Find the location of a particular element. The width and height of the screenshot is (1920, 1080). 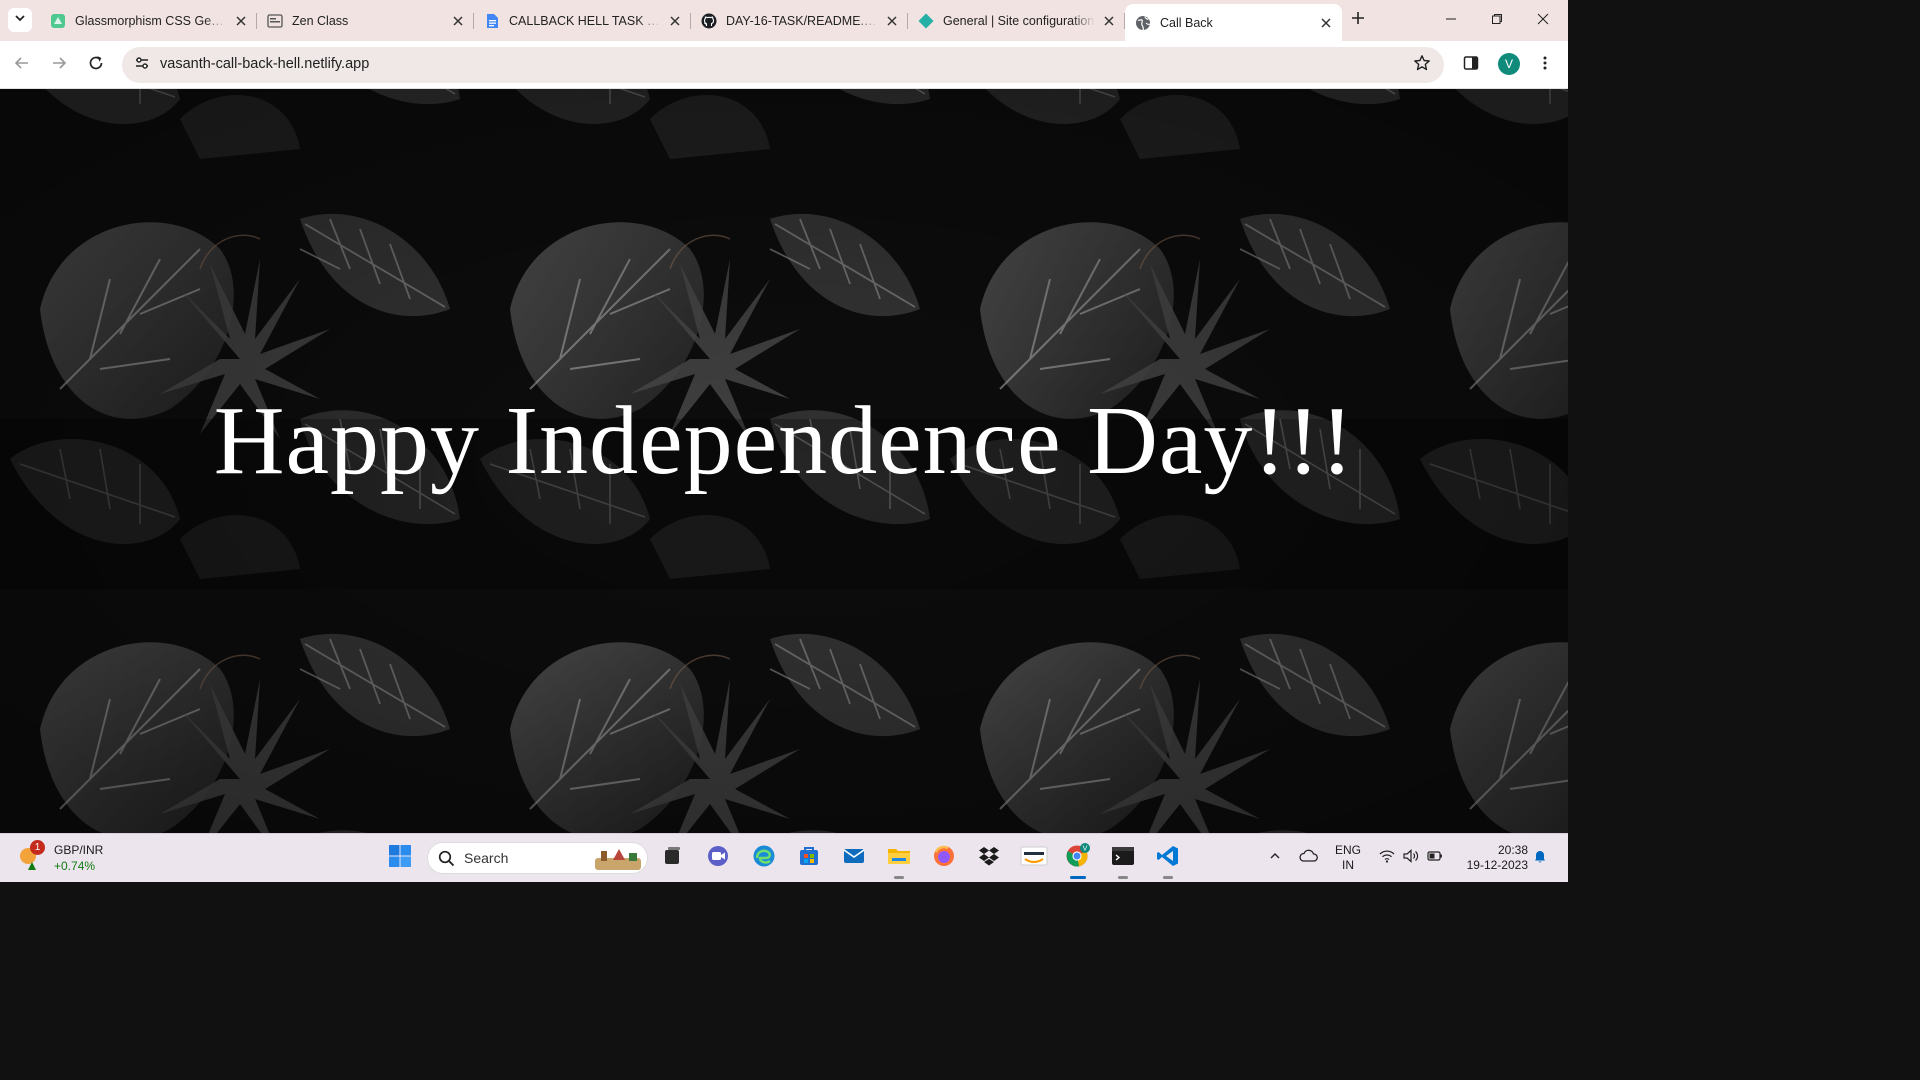

taskbar-firefox is located at coordinates (944, 858).